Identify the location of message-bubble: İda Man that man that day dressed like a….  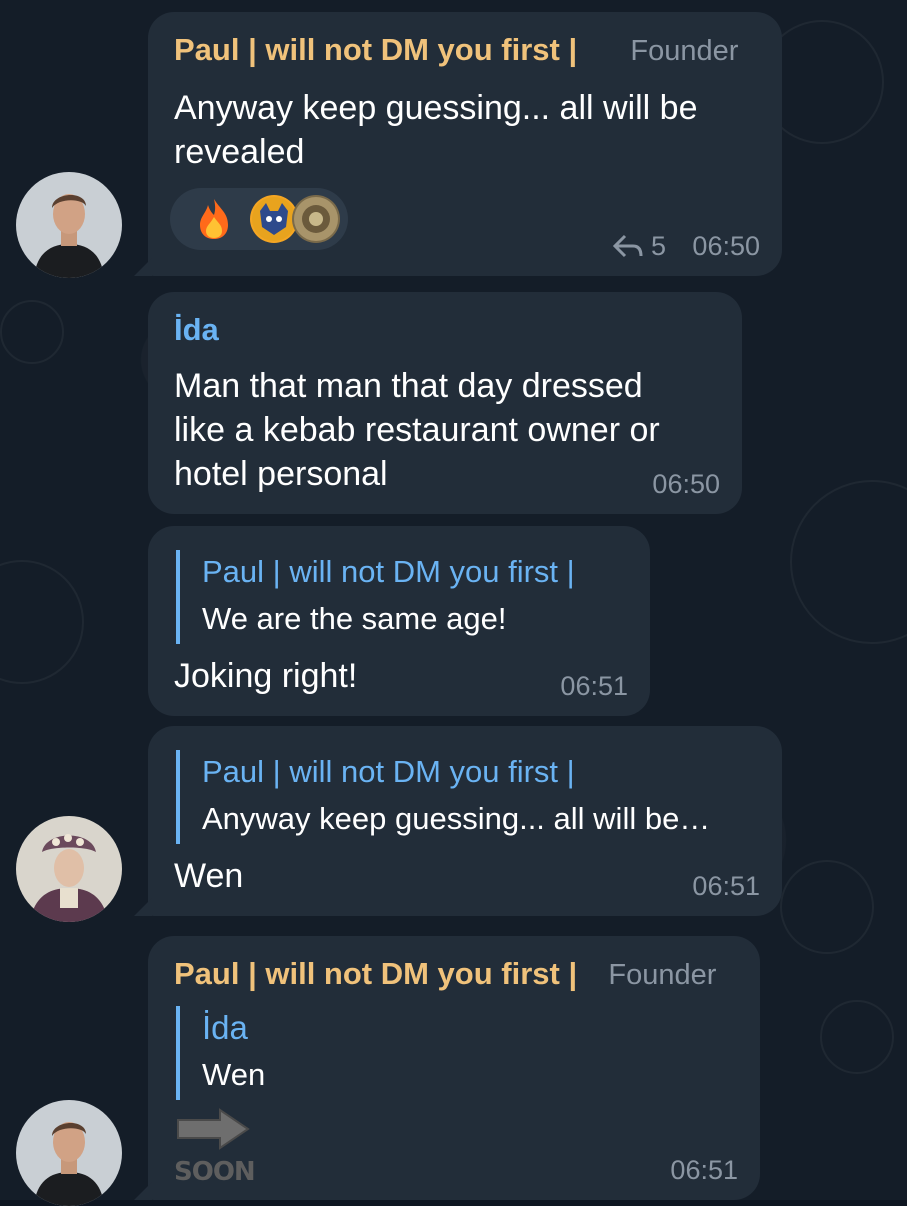
(445, 403).